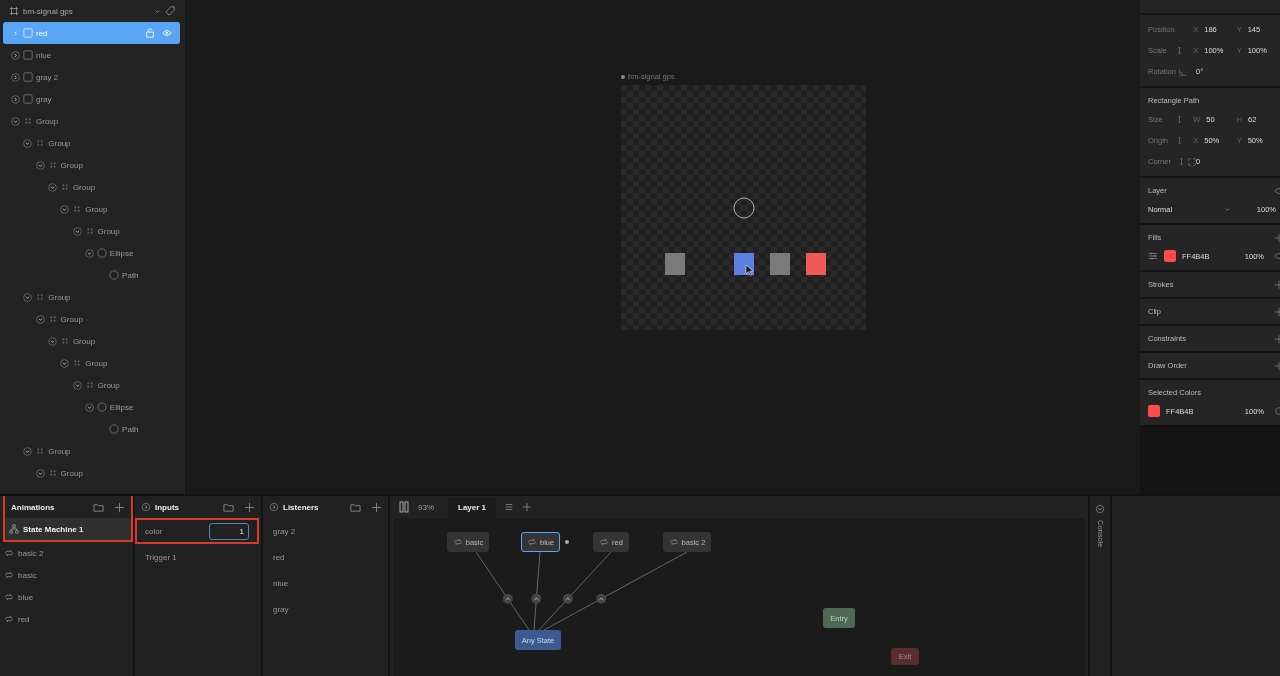 This screenshot has height=676, width=1280. I want to click on listener-item: nlue, so click(325, 583).